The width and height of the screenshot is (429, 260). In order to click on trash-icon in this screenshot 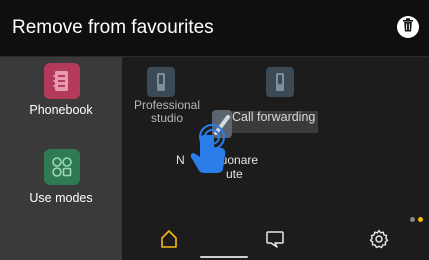, I will do `click(408, 27)`.